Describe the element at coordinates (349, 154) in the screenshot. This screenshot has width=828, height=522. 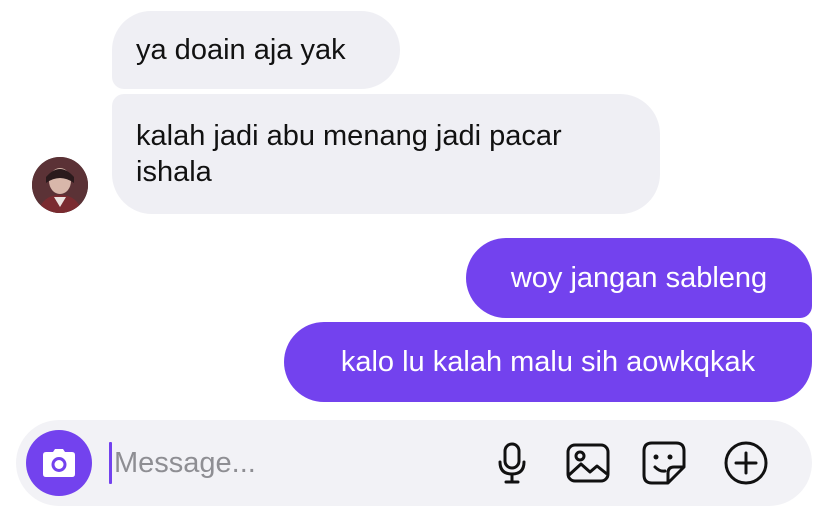
I see `message-text: kalah jadi abu menang jadi pacar ishala` at that location.